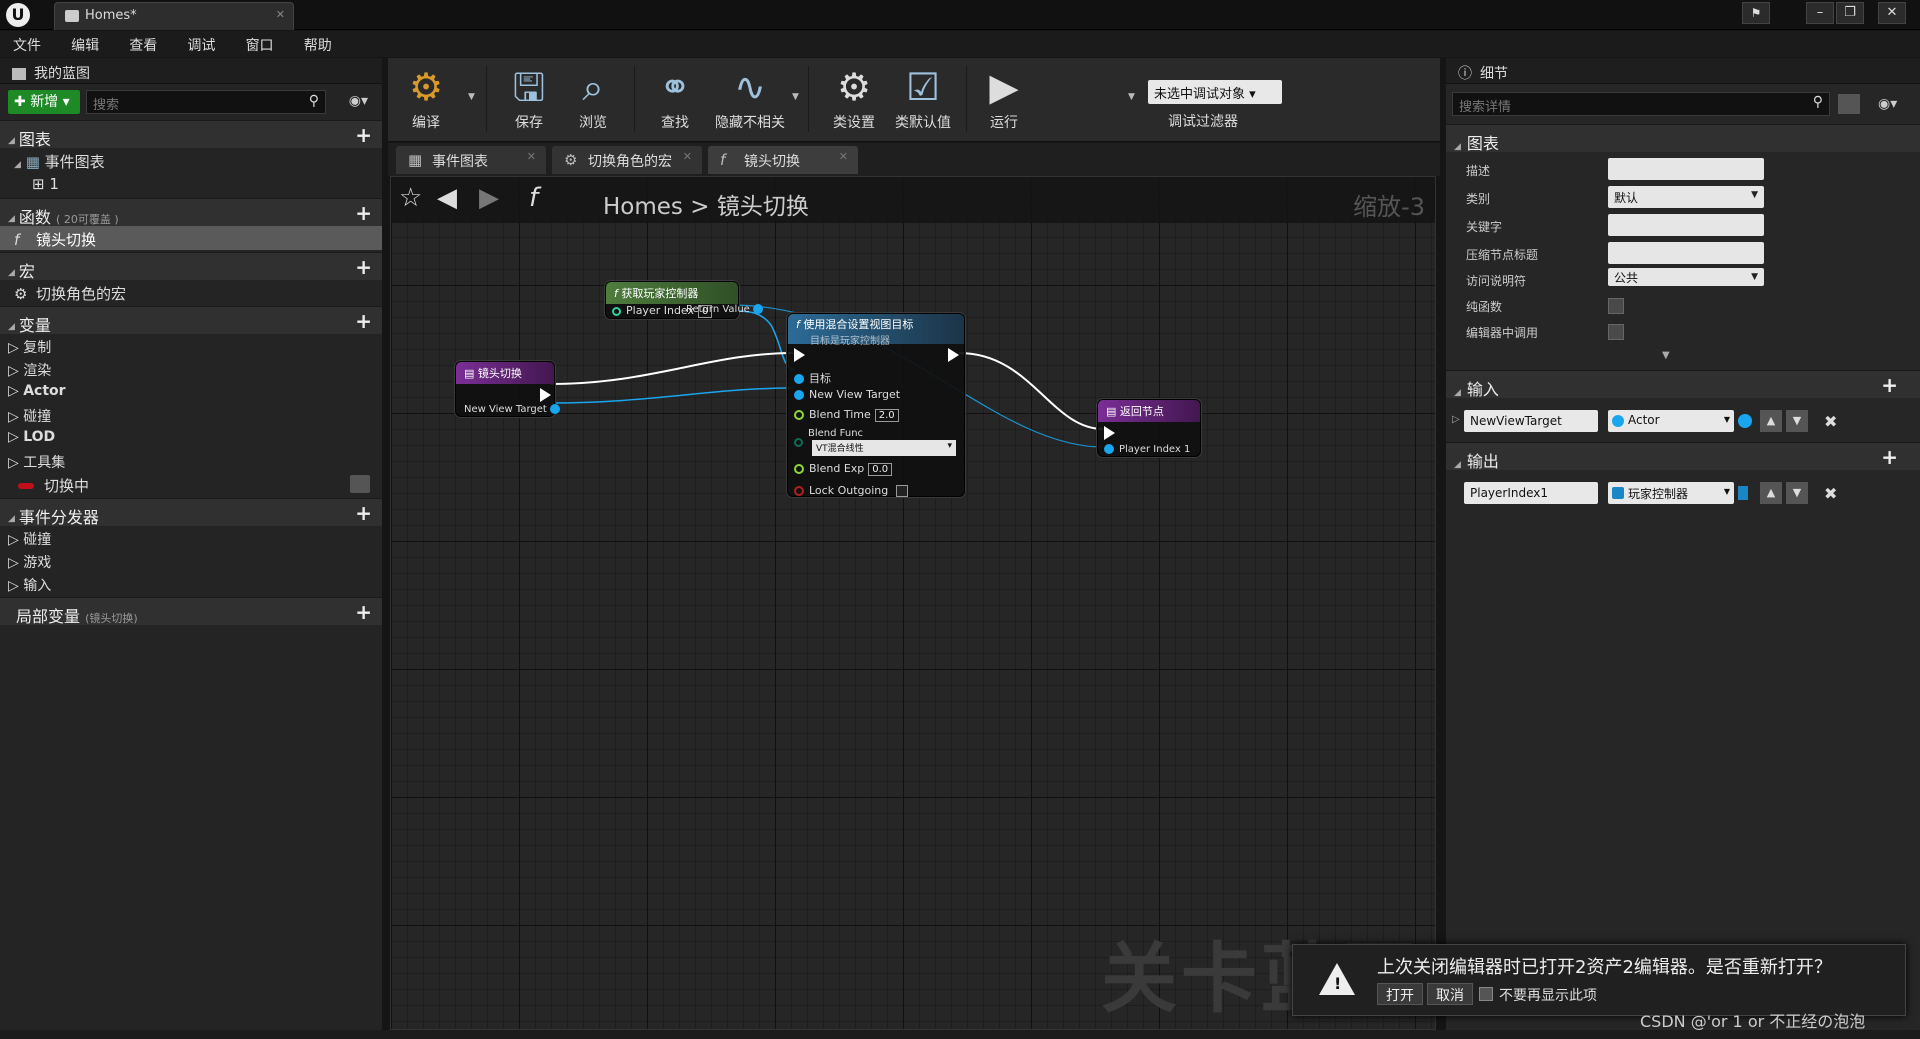 The width and height of the screenshot is (1920, 1039). What do you see at coordinates (627, 160) in the screenshot?
I see `tab-switch-character-macro: ⚙ 切换角色的宏 ✕` at bounding box center [627, 160].